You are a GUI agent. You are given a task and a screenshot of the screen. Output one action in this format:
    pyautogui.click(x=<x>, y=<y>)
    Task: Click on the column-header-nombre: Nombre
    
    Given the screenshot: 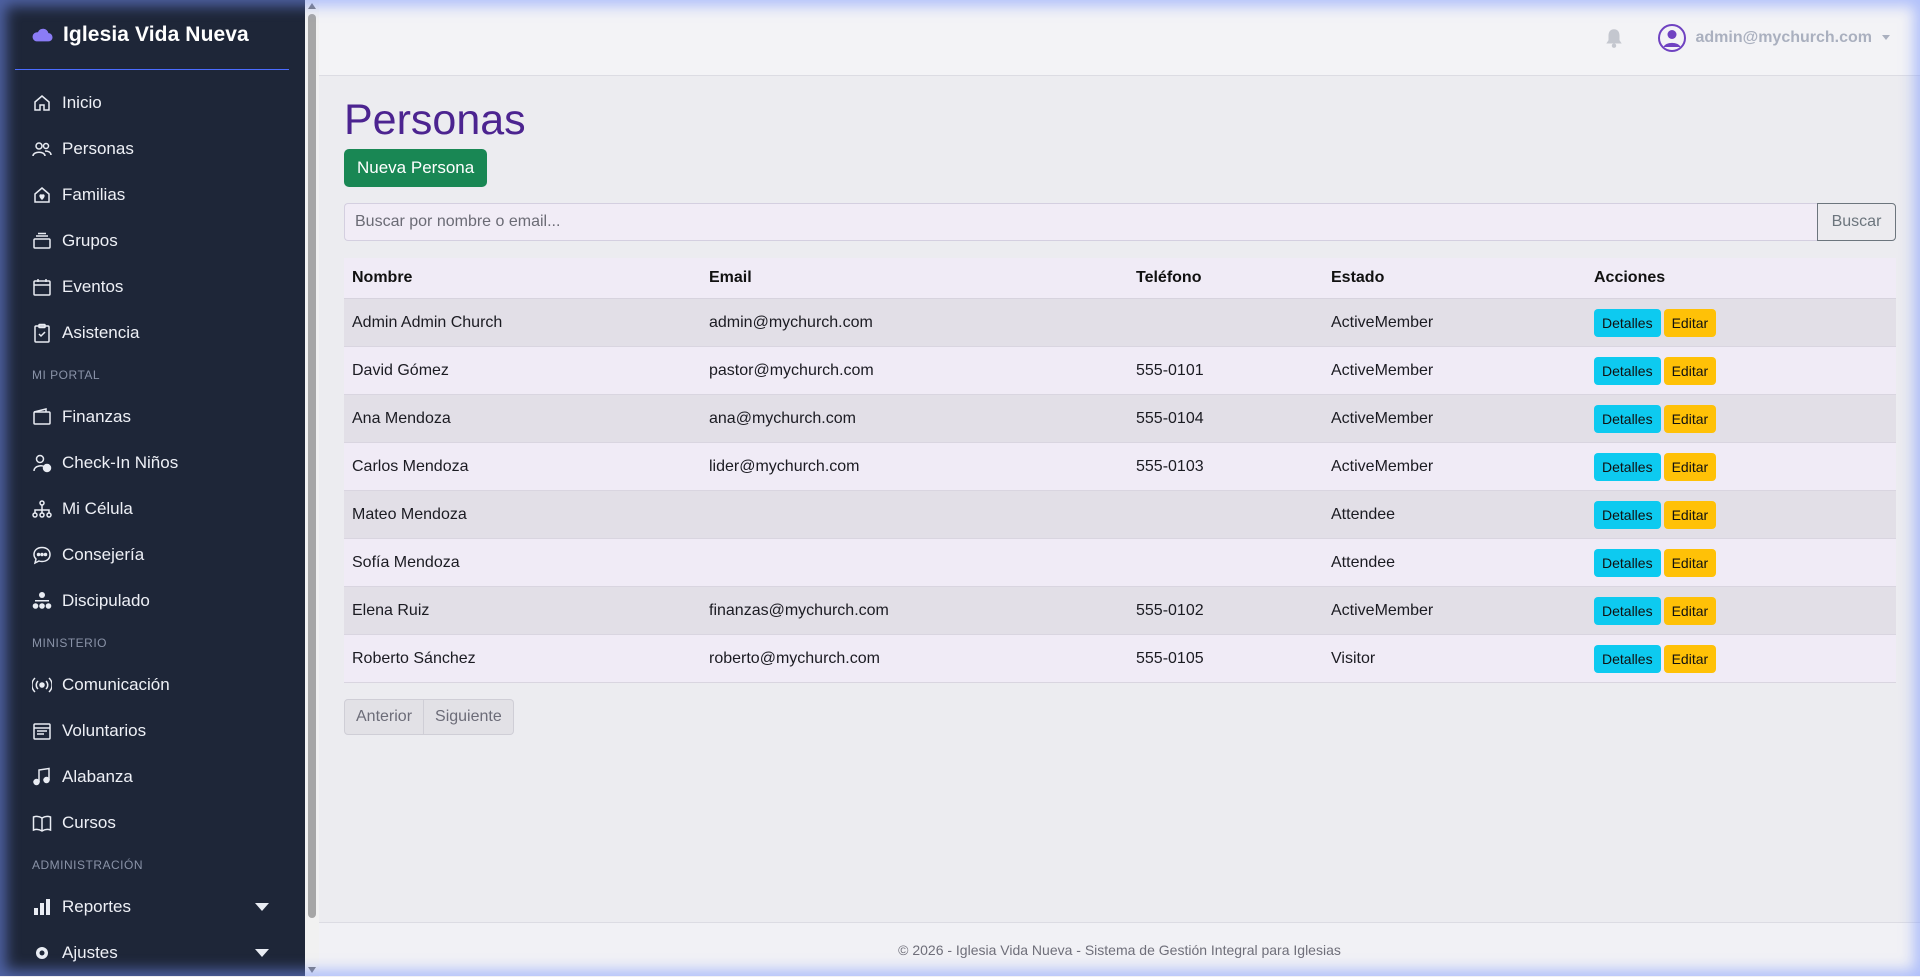 What is the action you would take?
    pyautogui.click(x=522, y=278)
    